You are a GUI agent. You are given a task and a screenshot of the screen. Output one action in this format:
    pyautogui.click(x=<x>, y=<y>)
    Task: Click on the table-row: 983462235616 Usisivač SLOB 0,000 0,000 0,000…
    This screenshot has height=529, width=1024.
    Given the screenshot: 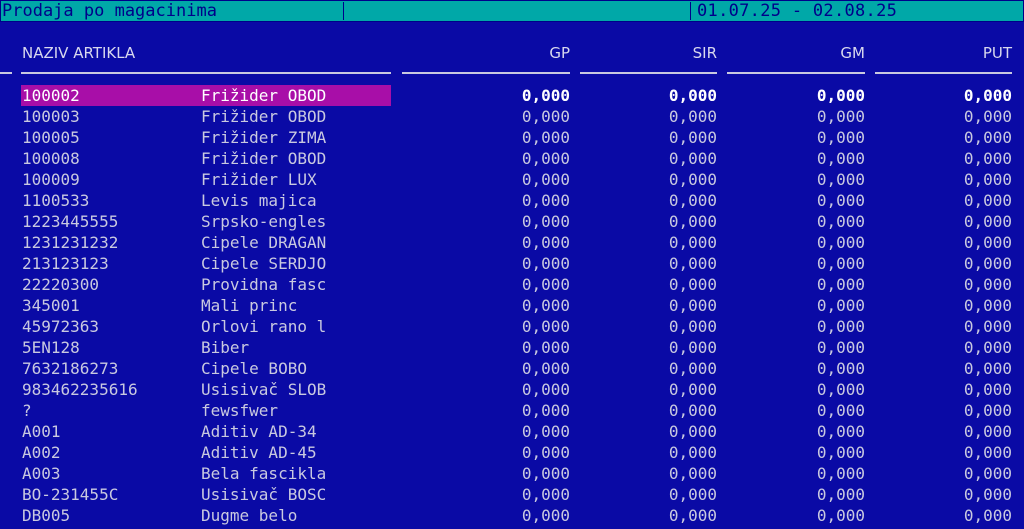 What is the action you would take?
    pyautogui.click(x=512, y=389)
    